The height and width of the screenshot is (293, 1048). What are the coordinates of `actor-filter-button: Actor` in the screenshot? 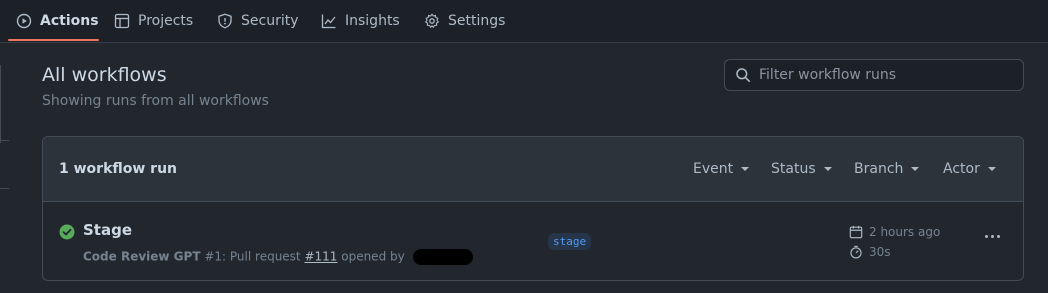 It's located at (969, 169).